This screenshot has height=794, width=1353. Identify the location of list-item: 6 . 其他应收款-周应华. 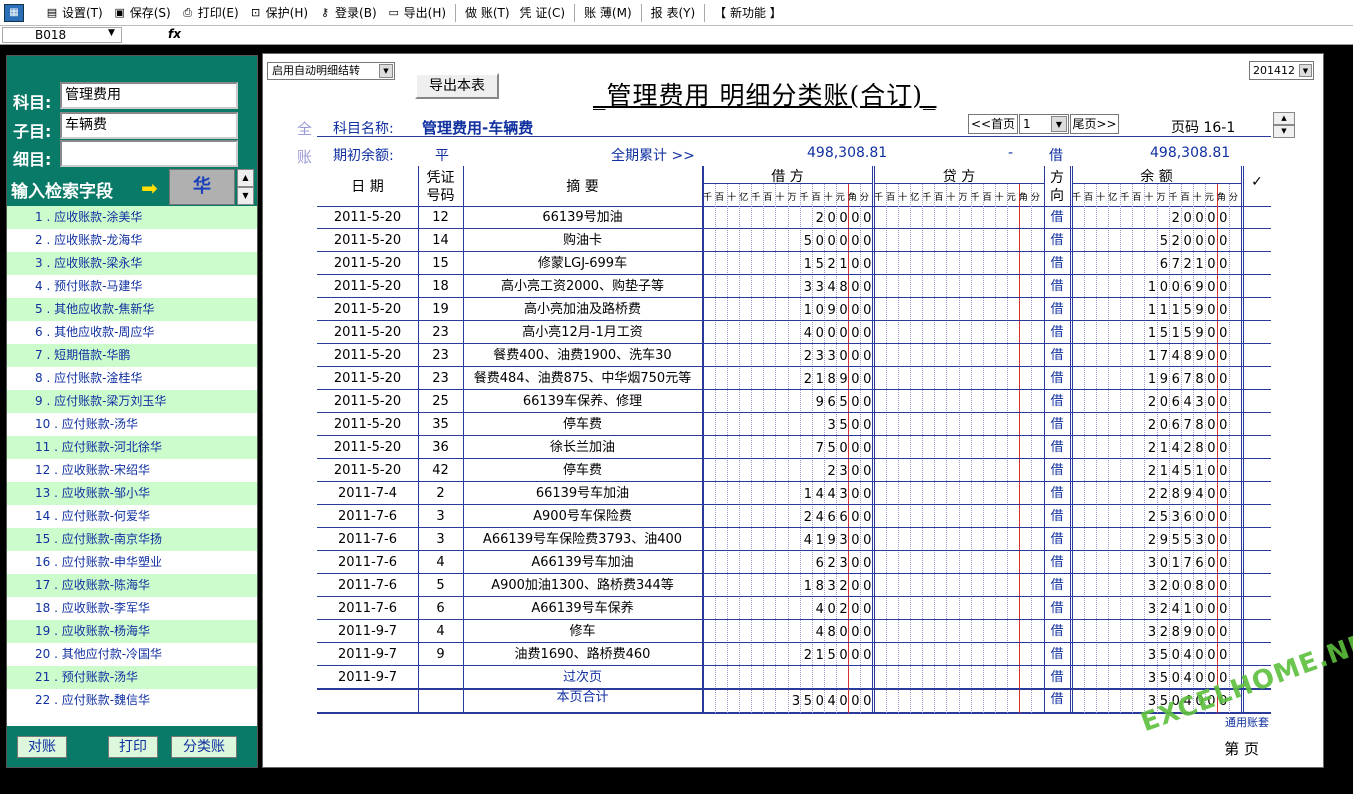
(132, 332).